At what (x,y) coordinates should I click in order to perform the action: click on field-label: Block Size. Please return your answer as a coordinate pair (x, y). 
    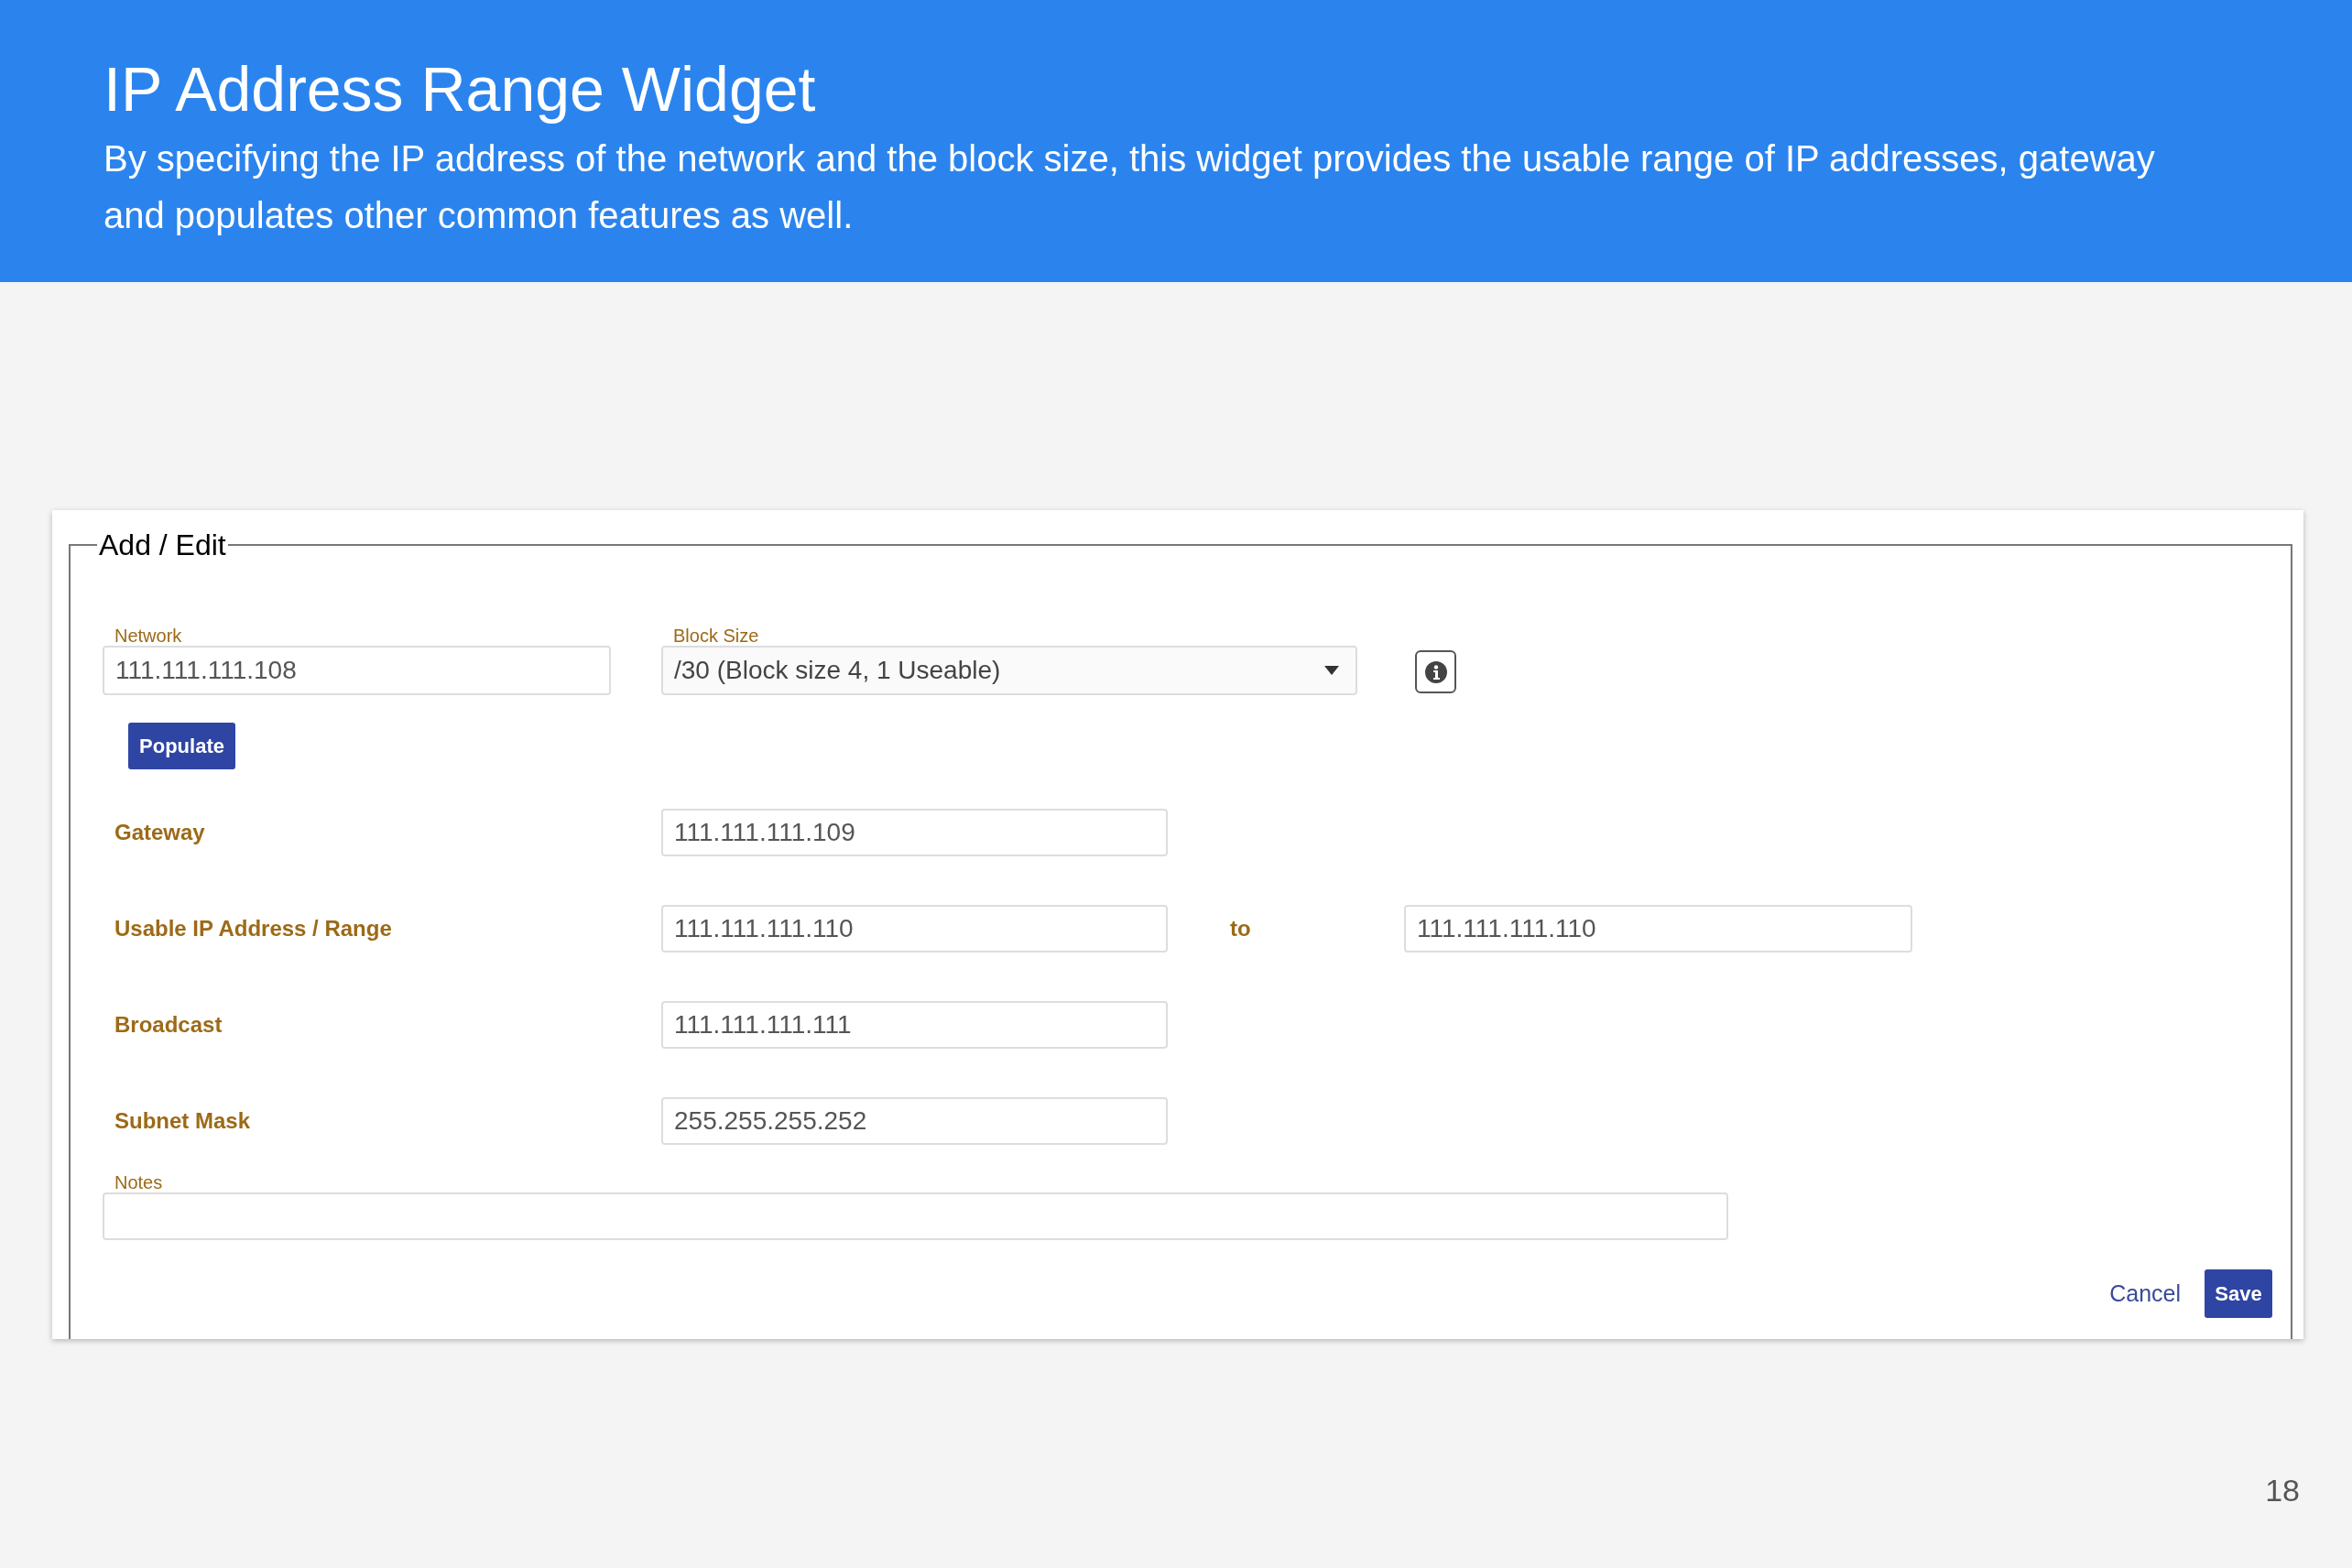
    Looking at the image, I should click on (716, 636).